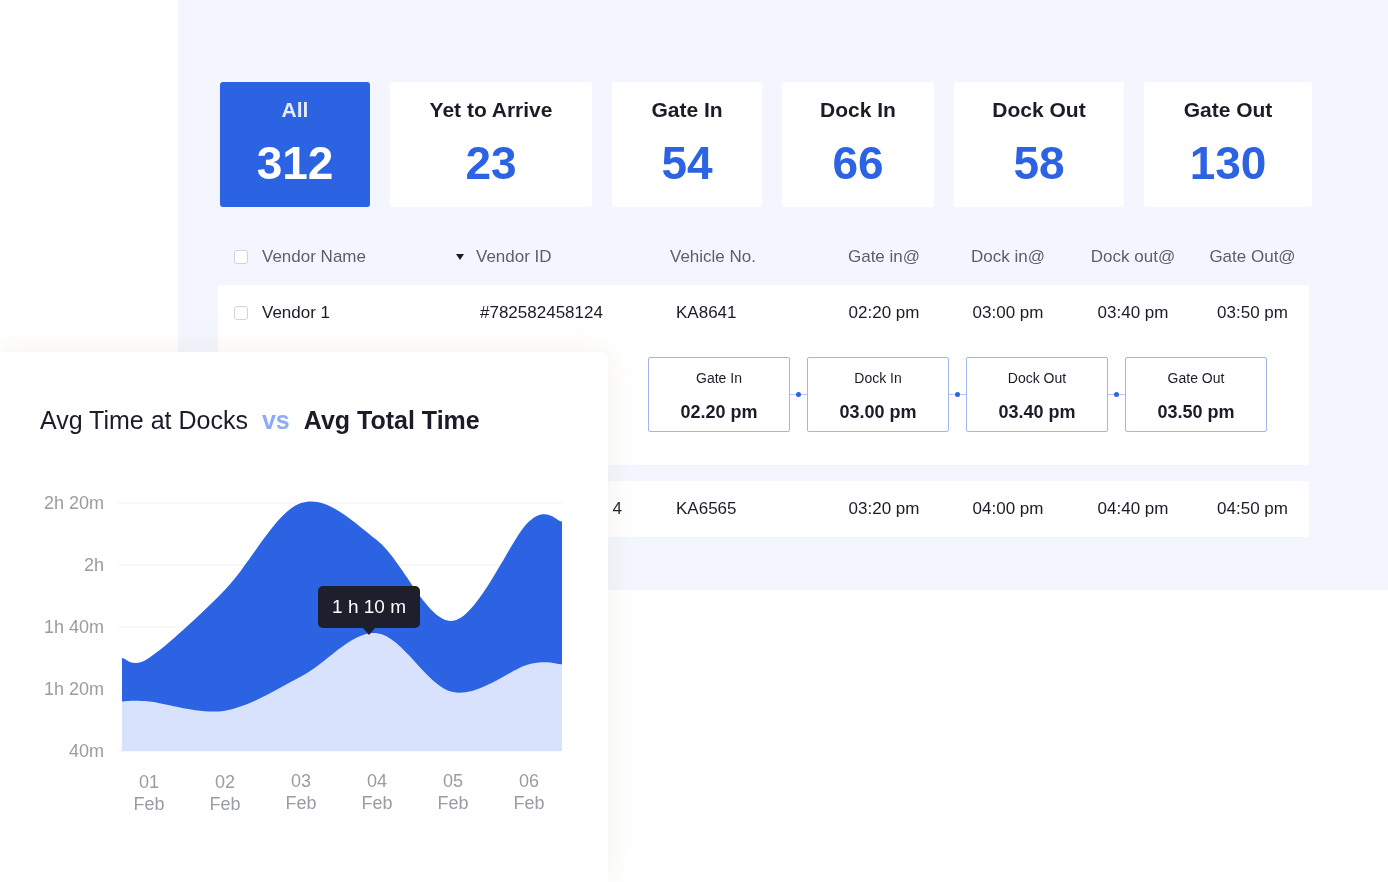 Image resolution: width=1388 pixels, height=882 pixels. What do you see at coordinates (706, 313) in the screenshot?
I see `table-cell-text: KA8641` at bounding box center [706, 313].